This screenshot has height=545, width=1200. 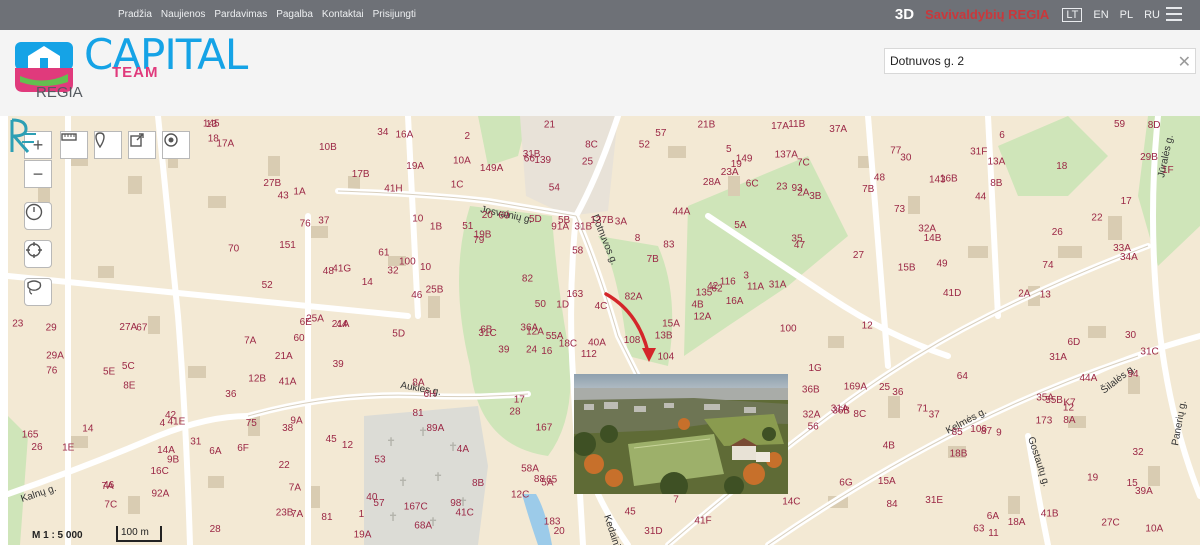 What do you see at coordinates (324, 221) in the screenshot?
I see `parcel-number: 37` at bounding box center [324, 221].